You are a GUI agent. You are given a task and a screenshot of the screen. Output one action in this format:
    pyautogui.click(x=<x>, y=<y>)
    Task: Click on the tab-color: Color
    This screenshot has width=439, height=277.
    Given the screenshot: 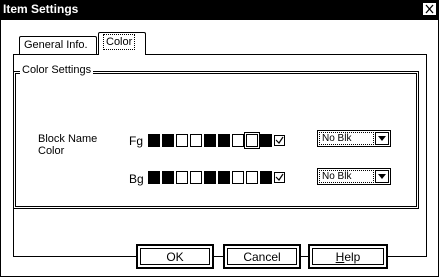 What is the action you would take?
    pyautogui.click(x=122, y=43)
    